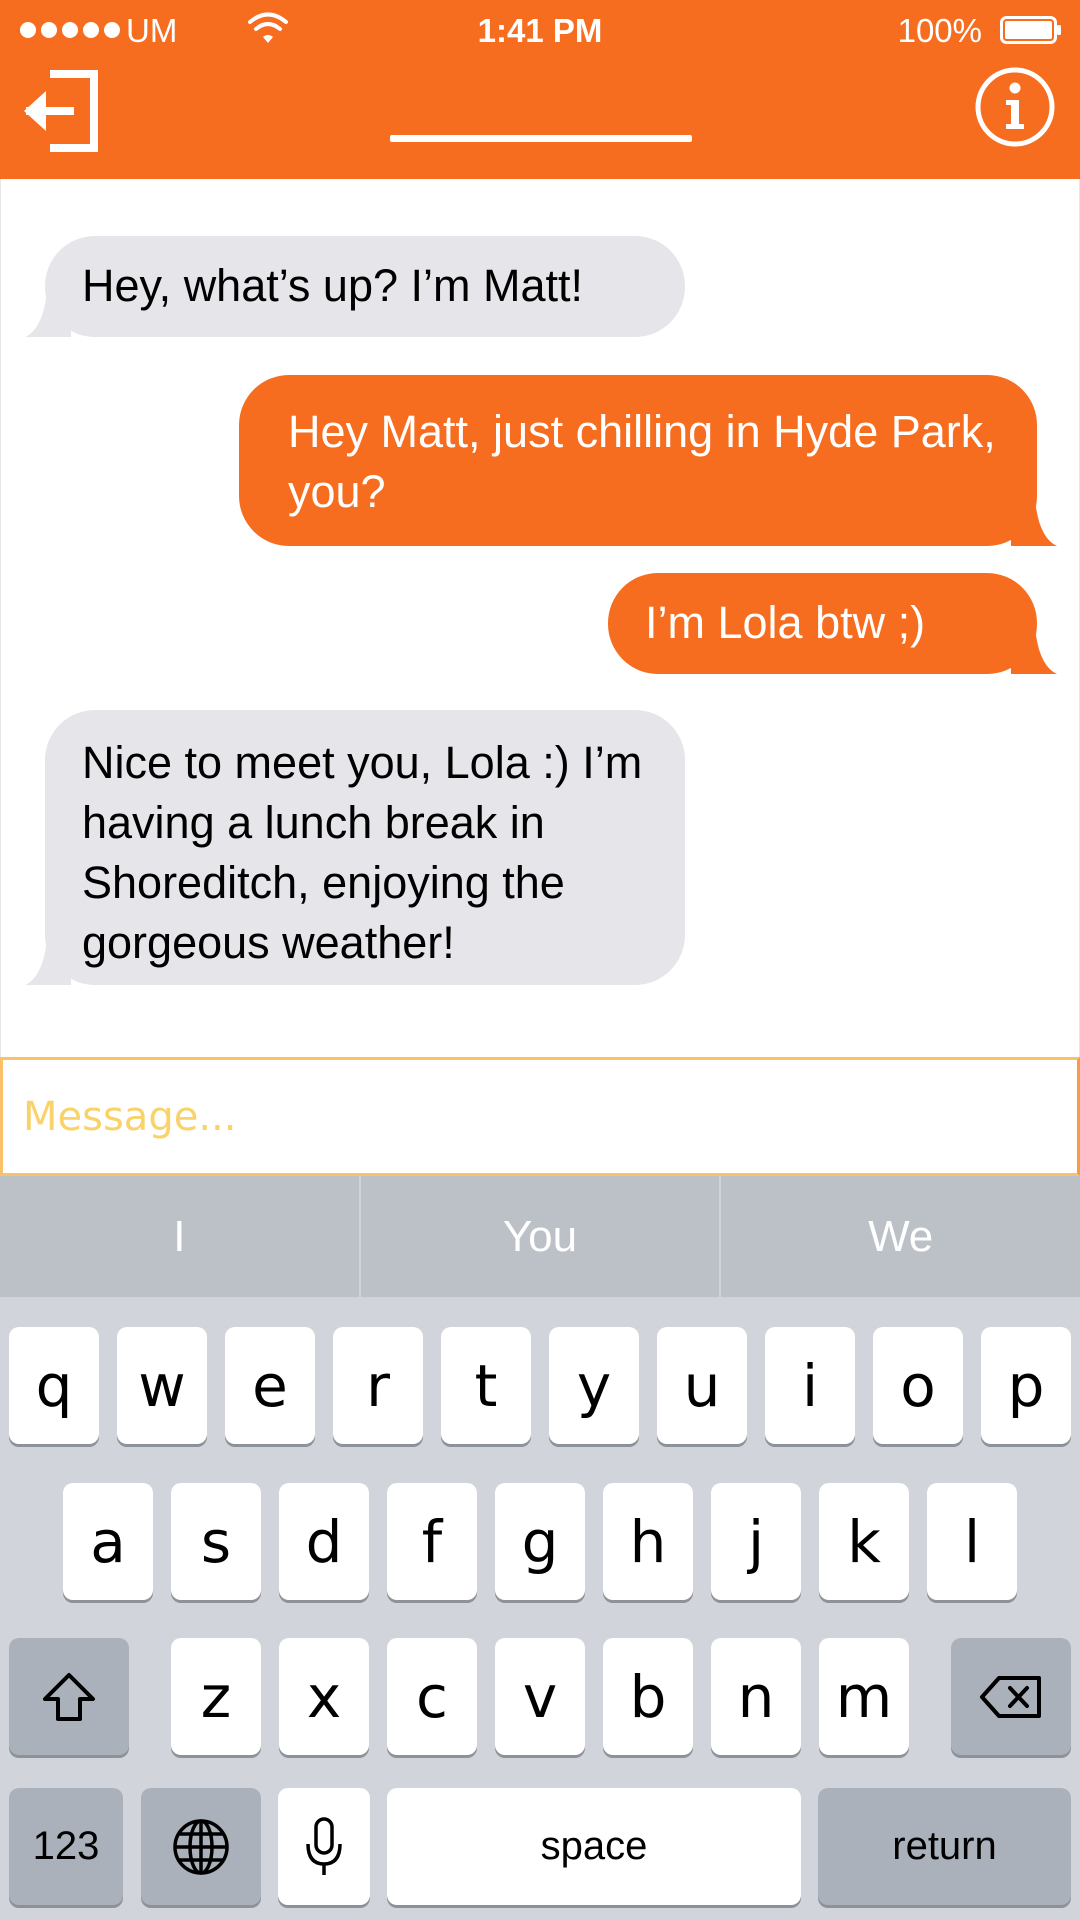 The width and height of the screenshot is (1080, 1920). I want to click on key-p: p, so click(1026, 1385).